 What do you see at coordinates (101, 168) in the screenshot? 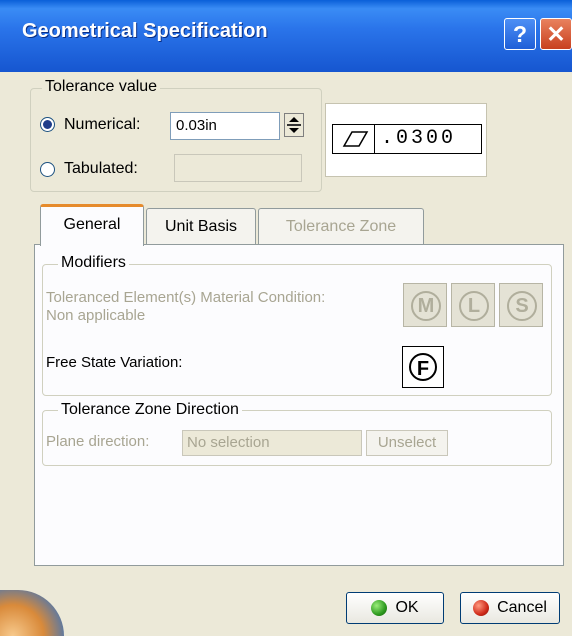
I see `tabulated-label: Tabulated:` at bounding box center [101, 168].